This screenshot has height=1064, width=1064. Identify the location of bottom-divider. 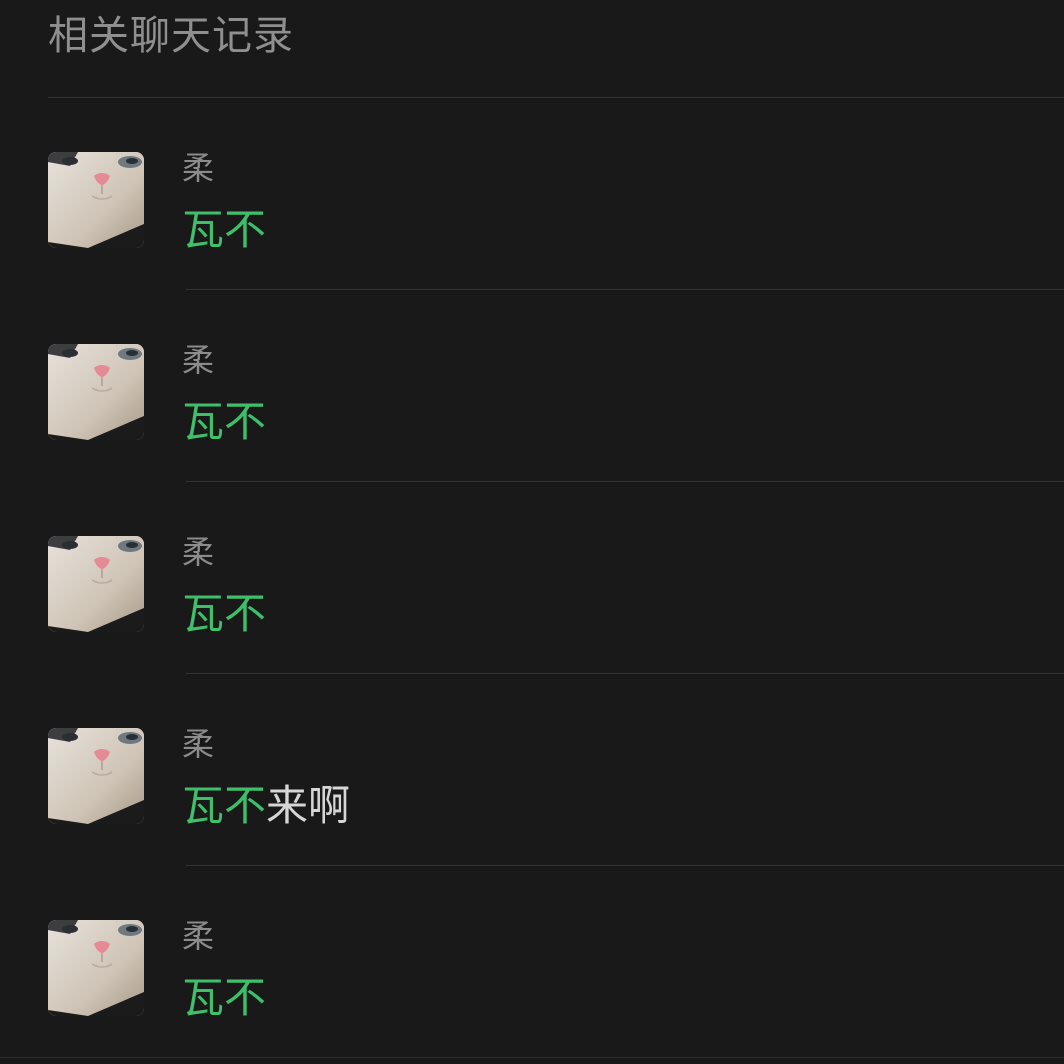
(532, 1057).